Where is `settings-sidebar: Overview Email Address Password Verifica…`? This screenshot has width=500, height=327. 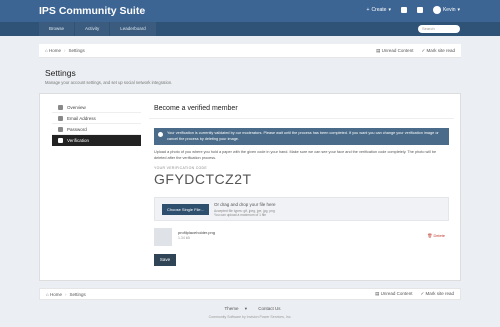
settings-sidebar: Overview Email Address Password Verifica… is located at coordinates (96, 124).